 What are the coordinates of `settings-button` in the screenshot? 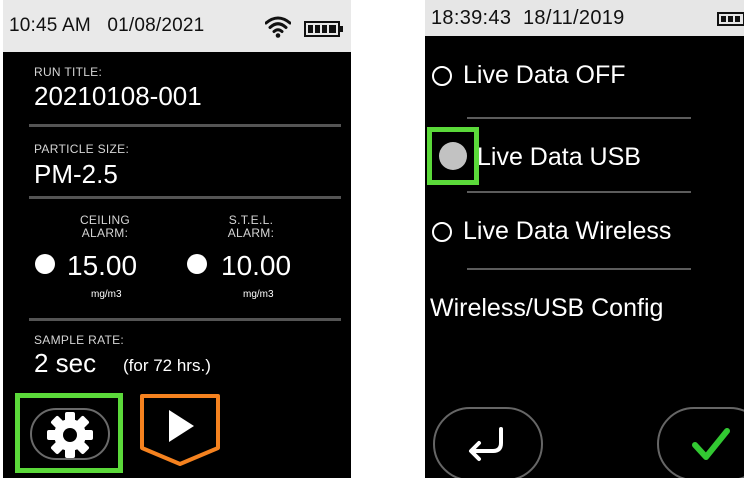 It's located at (69, 433).